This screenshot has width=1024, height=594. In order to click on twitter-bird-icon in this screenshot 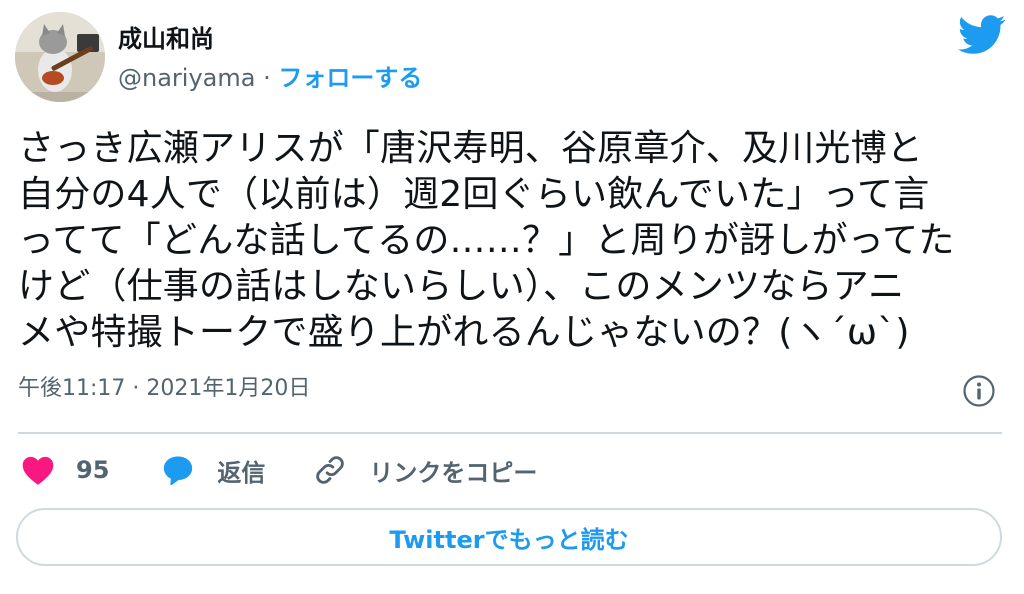, I will do `click(982, 35)`.